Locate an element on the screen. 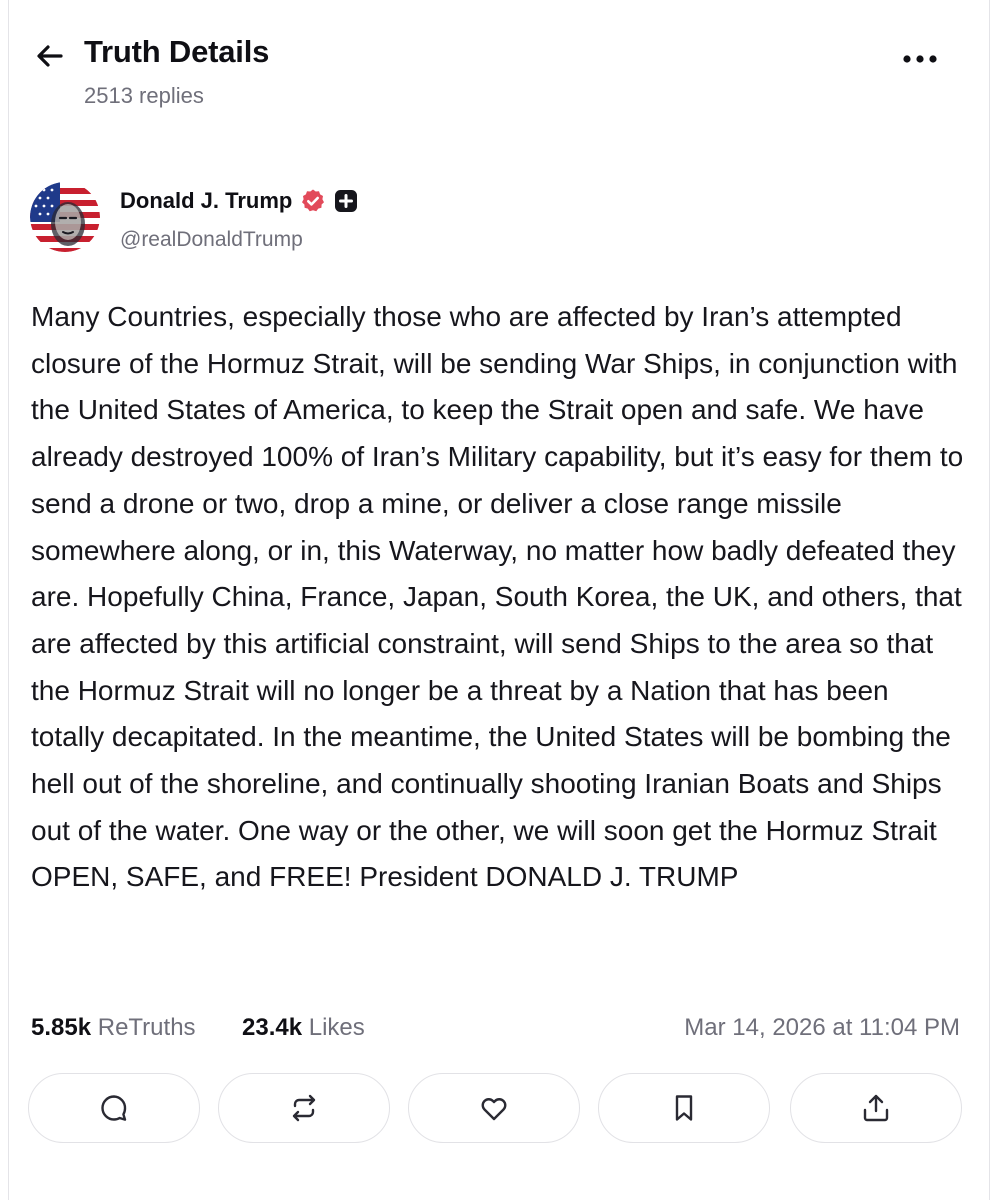  likes-label: Likes is located at coordinates (336, 1027).